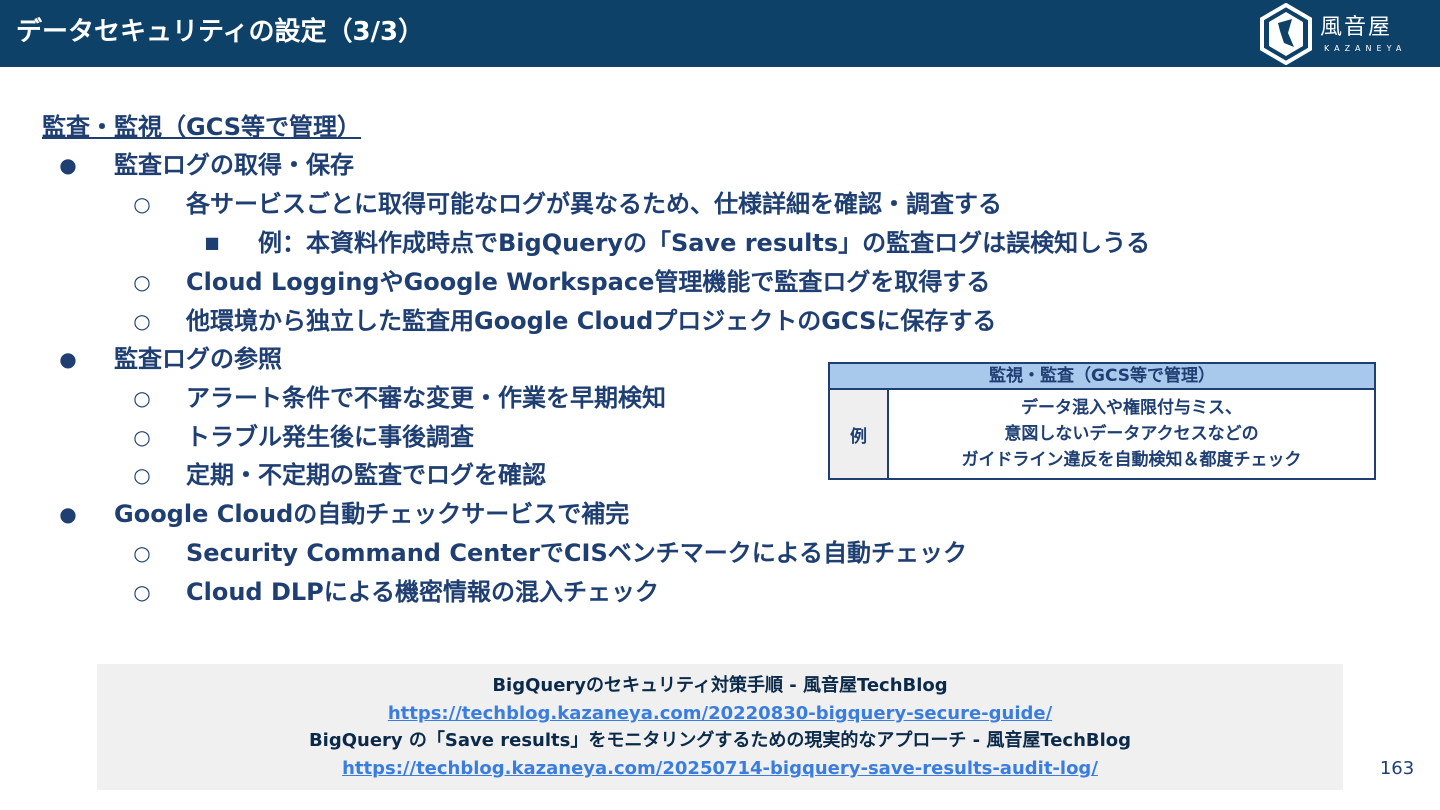 The height and width of the screenshot is (810, 1440). Describe the element at coordinates (372, 514) in the screenshot. I see `list-item-text: Google Cloudの自動チェックサービスで補完` at that location.